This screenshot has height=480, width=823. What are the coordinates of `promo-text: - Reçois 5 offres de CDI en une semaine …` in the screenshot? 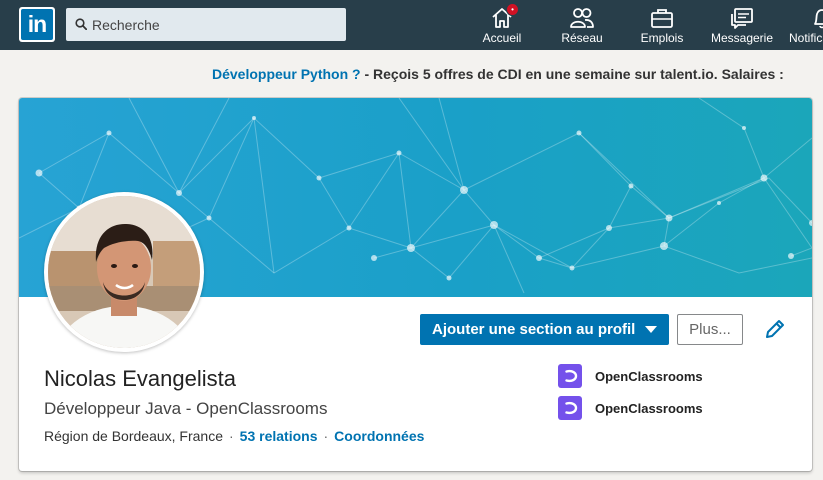 It's located at (572, 74).